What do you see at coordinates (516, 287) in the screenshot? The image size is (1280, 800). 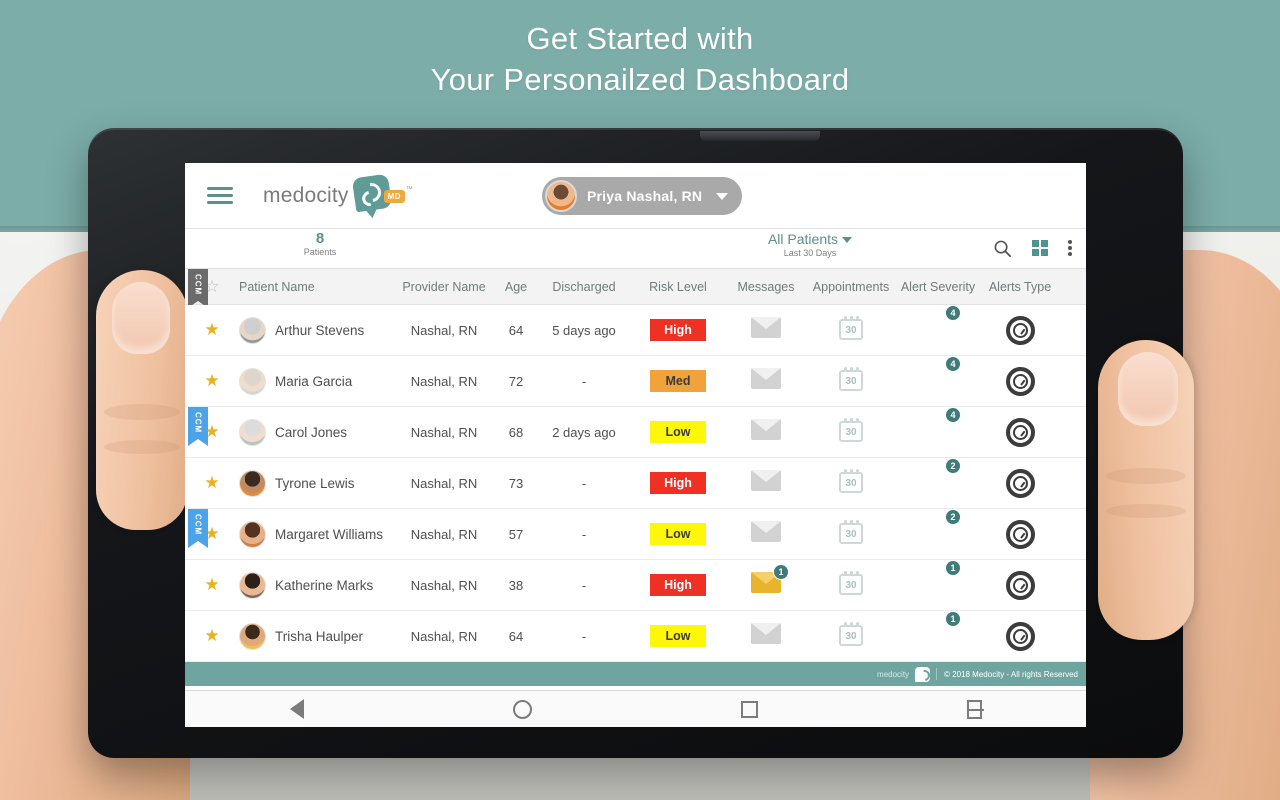 I see `col-age: Age` at bounding box center [516, 287].